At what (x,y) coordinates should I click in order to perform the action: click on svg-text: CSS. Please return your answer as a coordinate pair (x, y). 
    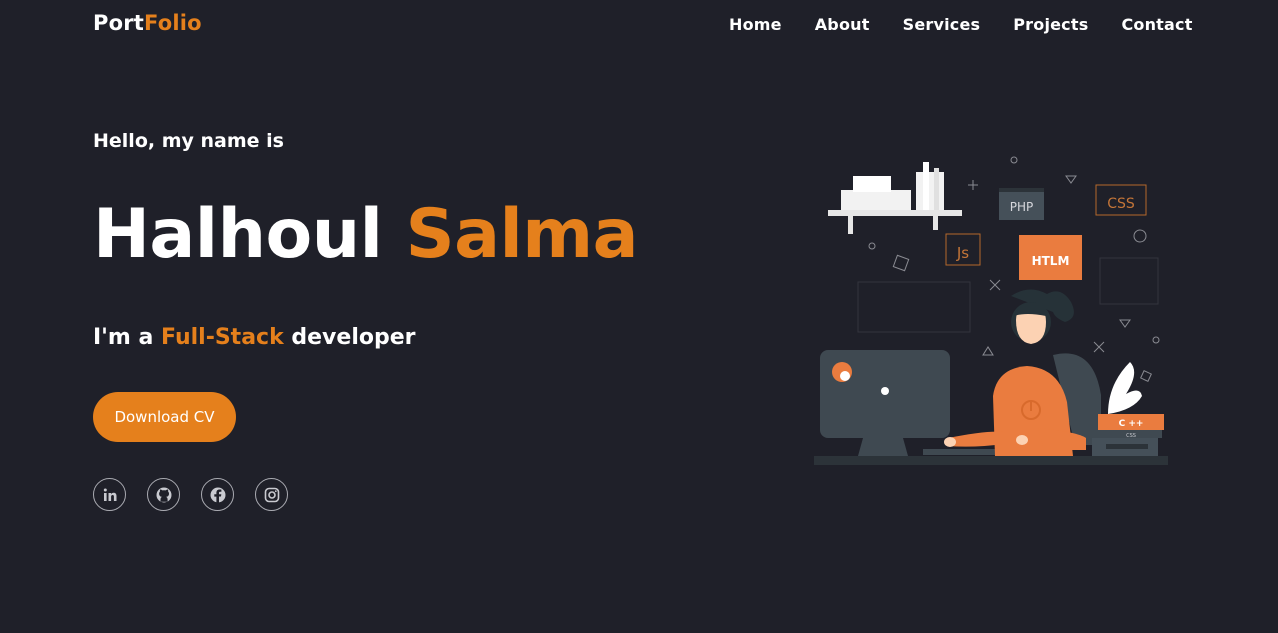
    Looking at the image, I should click on (1121, 204).